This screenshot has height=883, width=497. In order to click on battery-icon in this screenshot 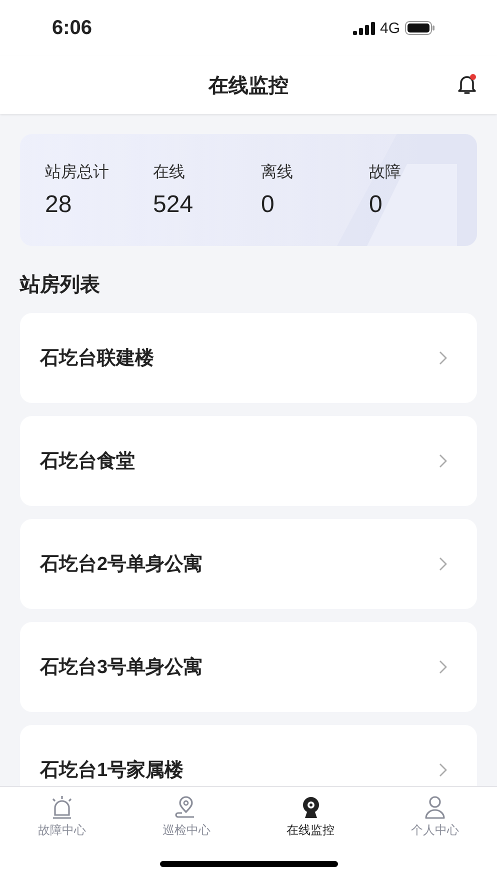, I will do `click(420, 28)`.